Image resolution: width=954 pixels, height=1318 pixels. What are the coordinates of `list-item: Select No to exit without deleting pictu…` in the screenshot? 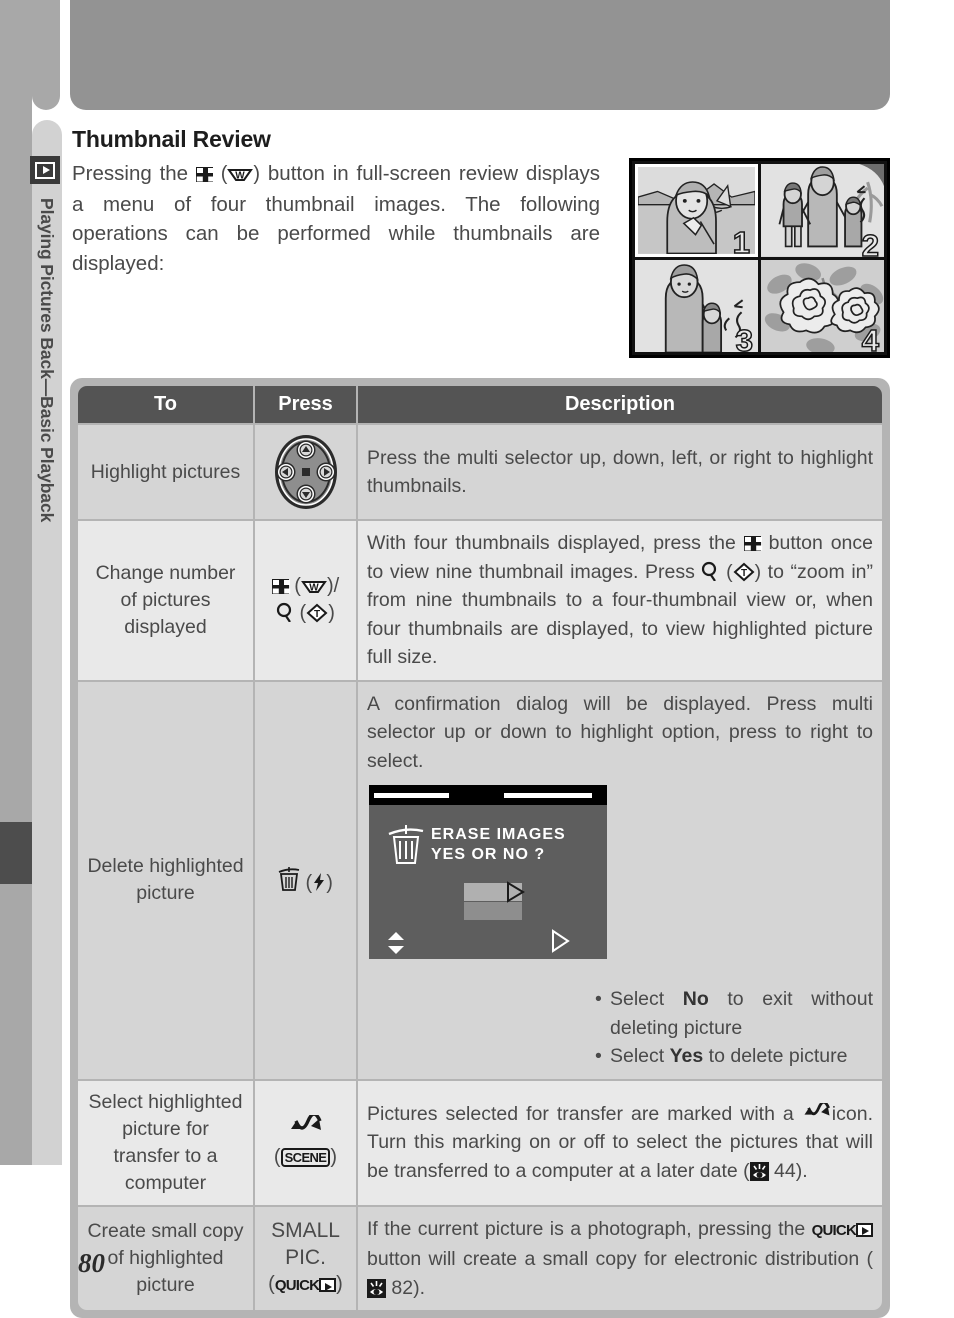 It's located at (734, 1013).